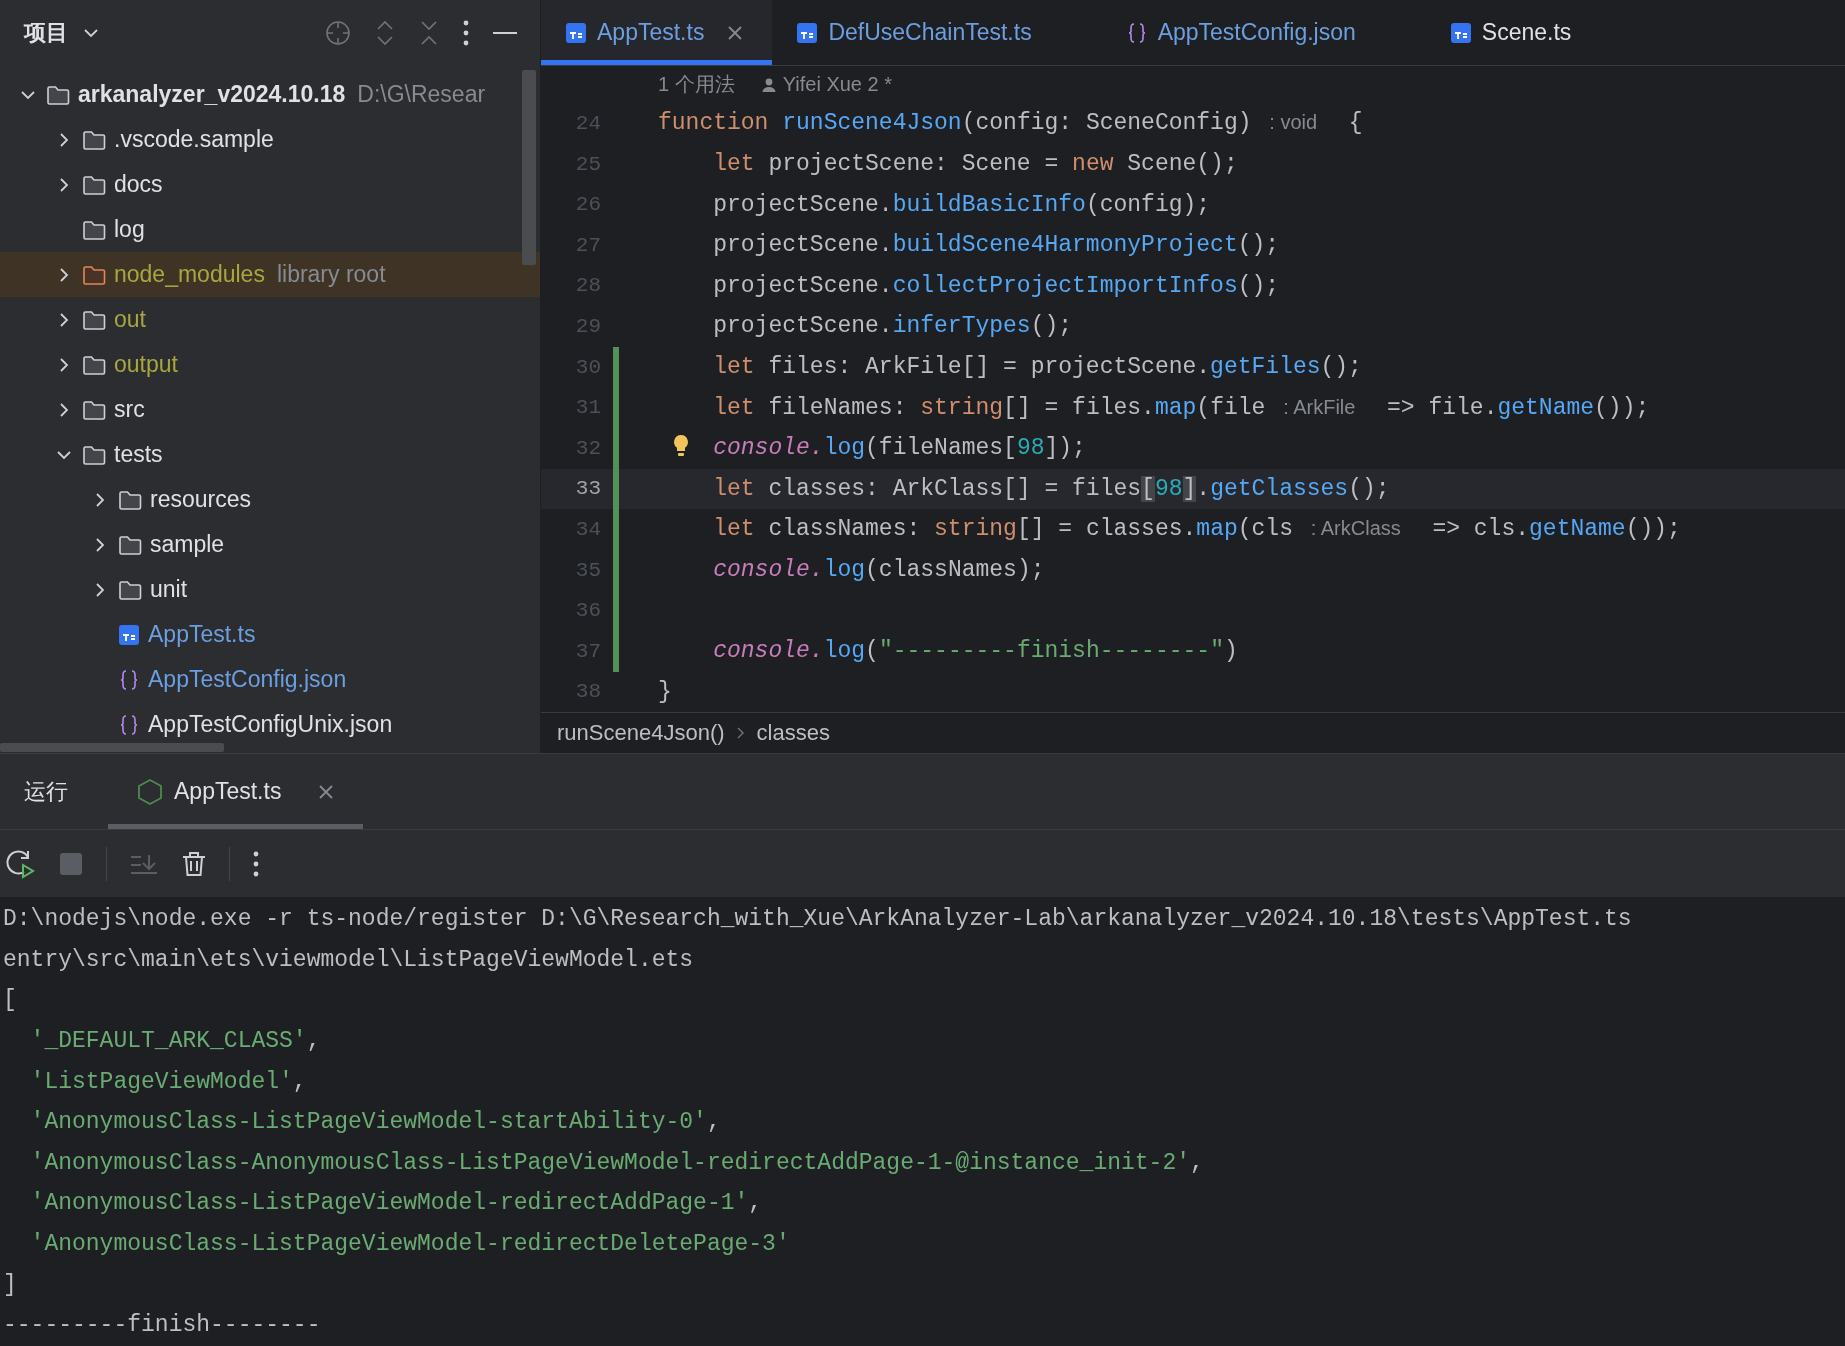 This screenshot has width=1845, height=1346. I want to click on string-literal: 'AnonymousClass-AnonymousClass-ListPageViewModel-redirectAddPage-1-@instance_init-2', so click(609, 1162).